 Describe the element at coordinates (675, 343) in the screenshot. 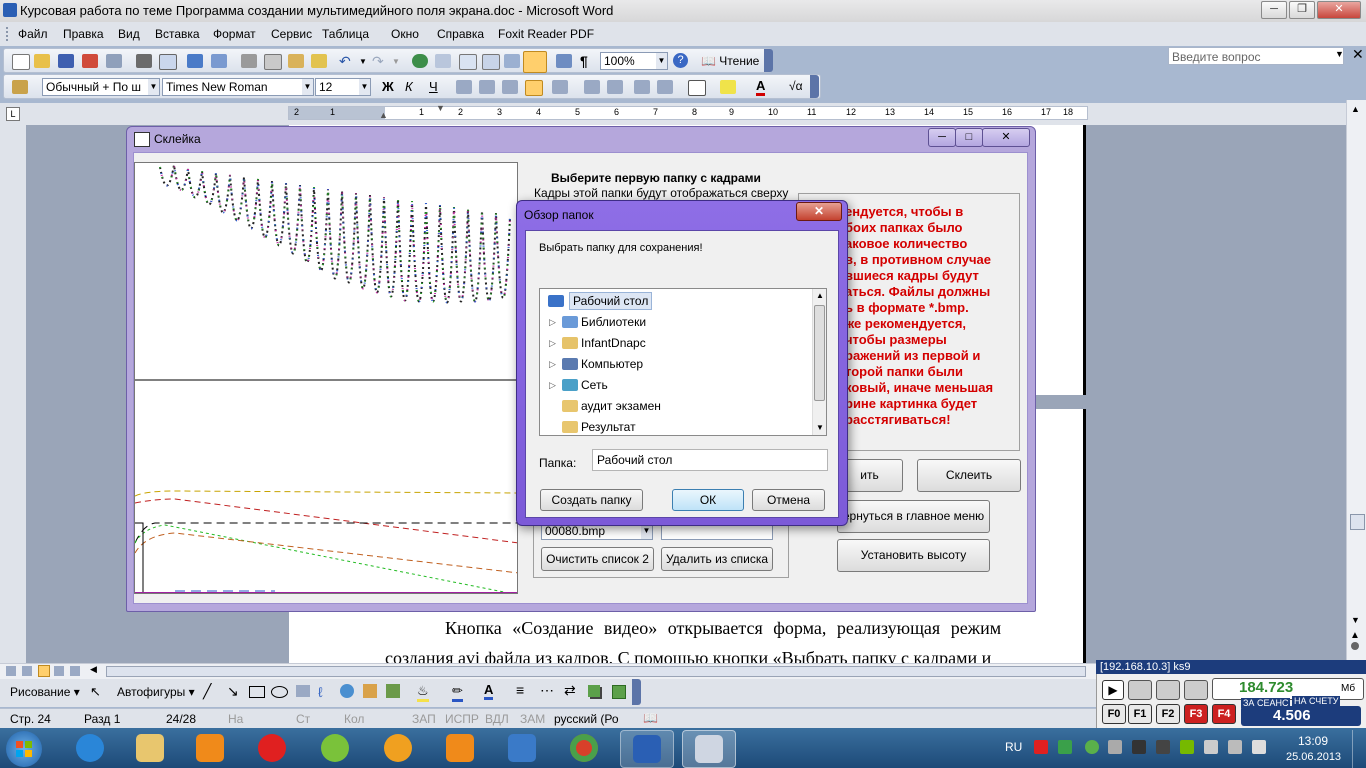

I see `tree-item: ▷ InfantDnapc` at that location.